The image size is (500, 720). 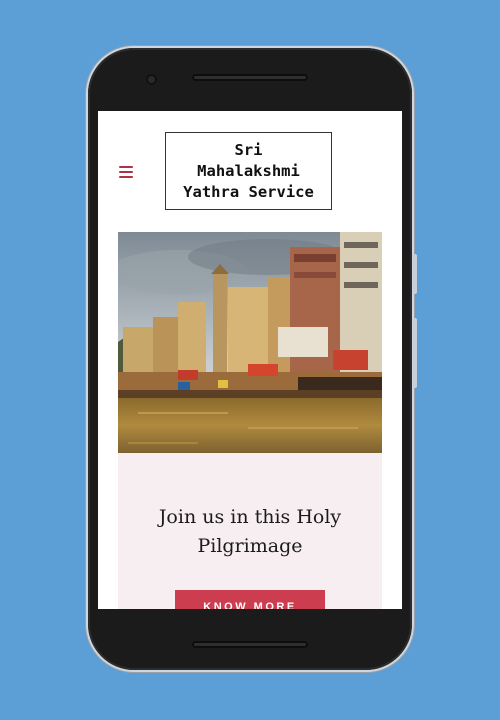 What do you see at coordinates (250, 77) in the screenshot?
I see `top-speaker` at bounding box center [250, 77].